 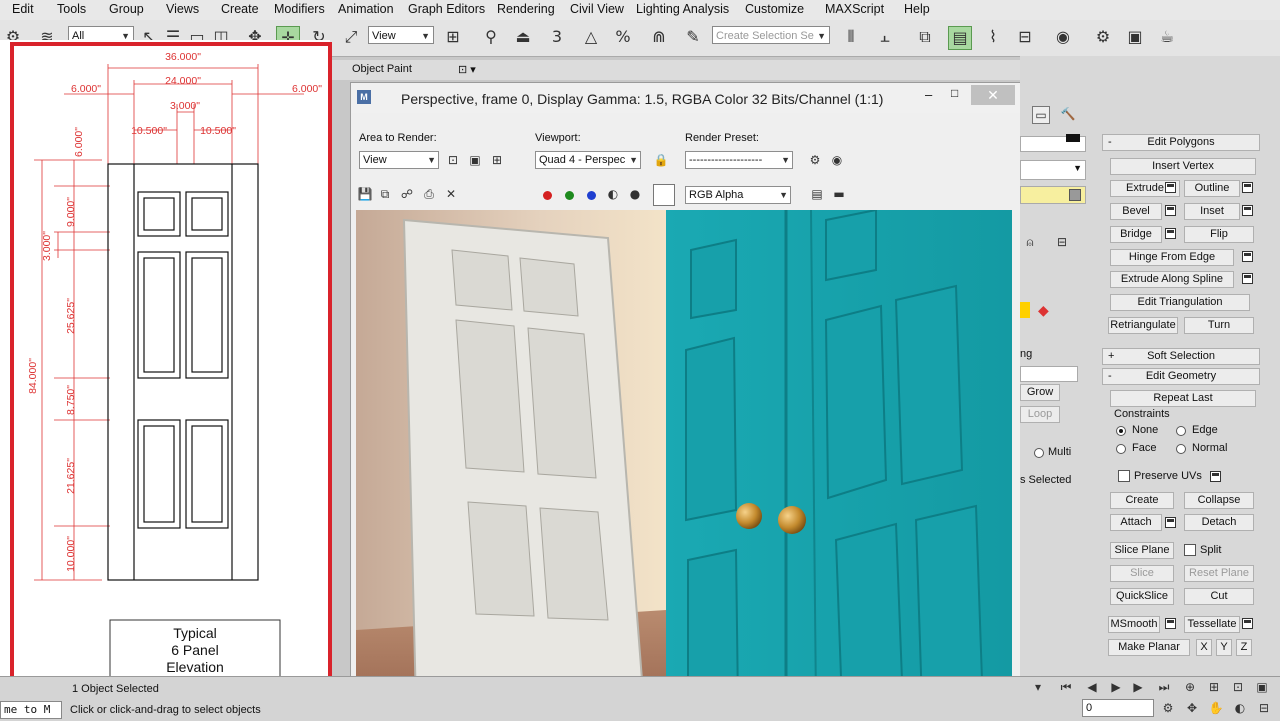 I want to click on edit-polygons-rollout: - Edit Polygons, so click(x=1181, y=142).